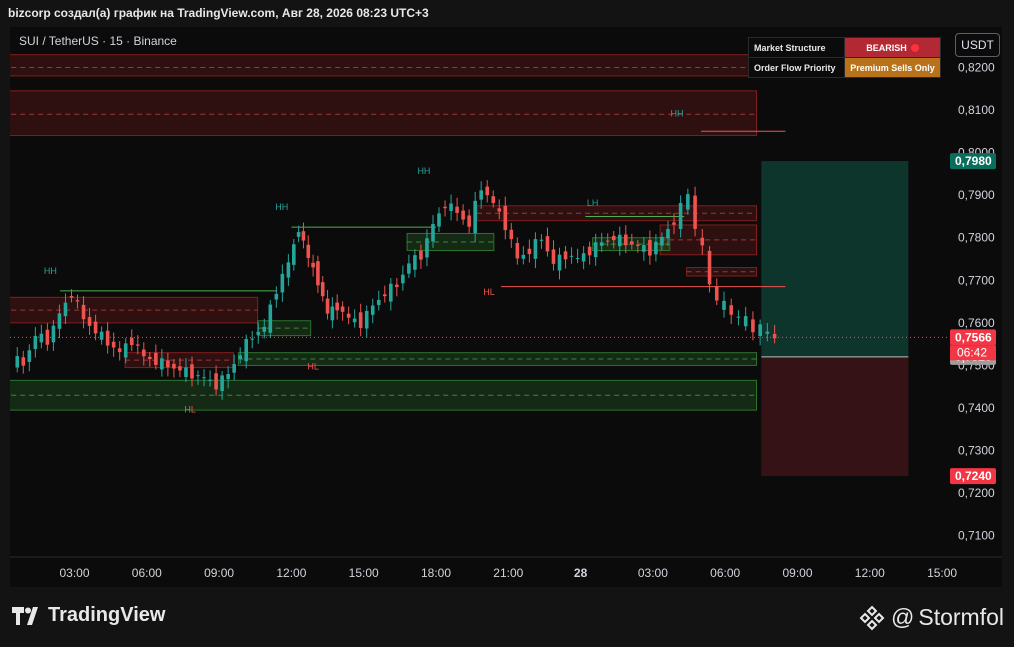  I want to click on symbol-title: SUI / TetherUS · 15 · Binance, so click(98, 41).